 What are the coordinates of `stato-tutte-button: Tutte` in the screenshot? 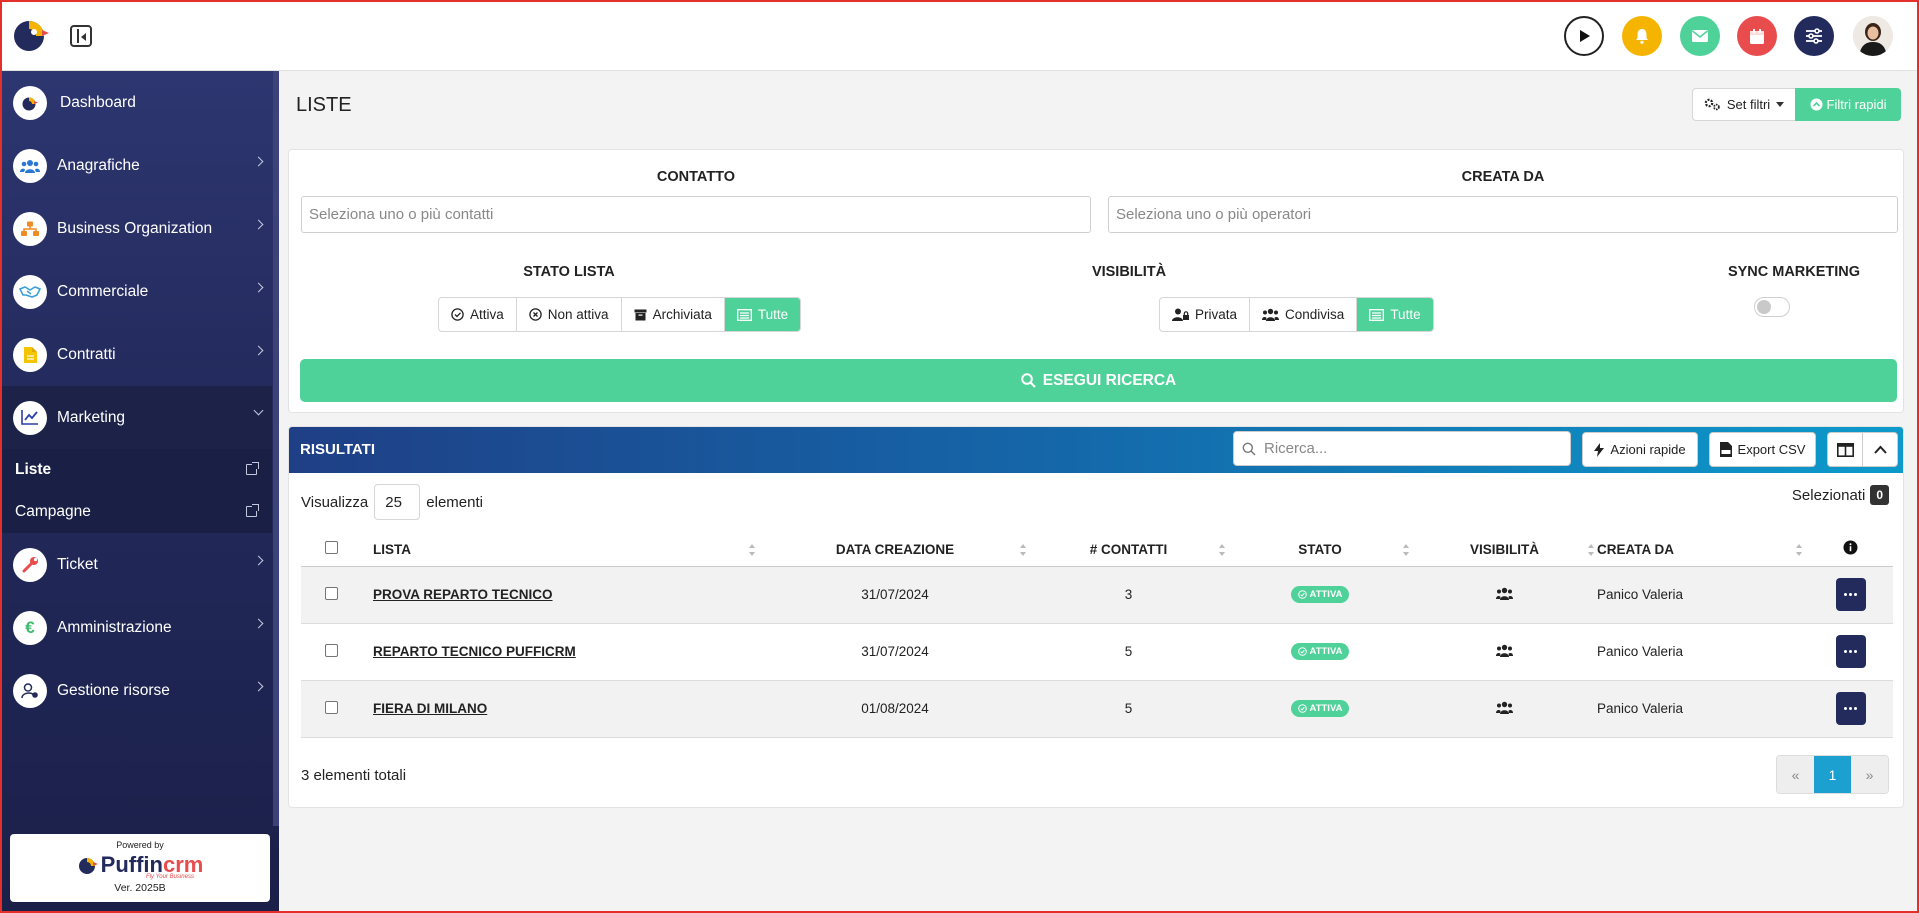 It's located at (762, 314).